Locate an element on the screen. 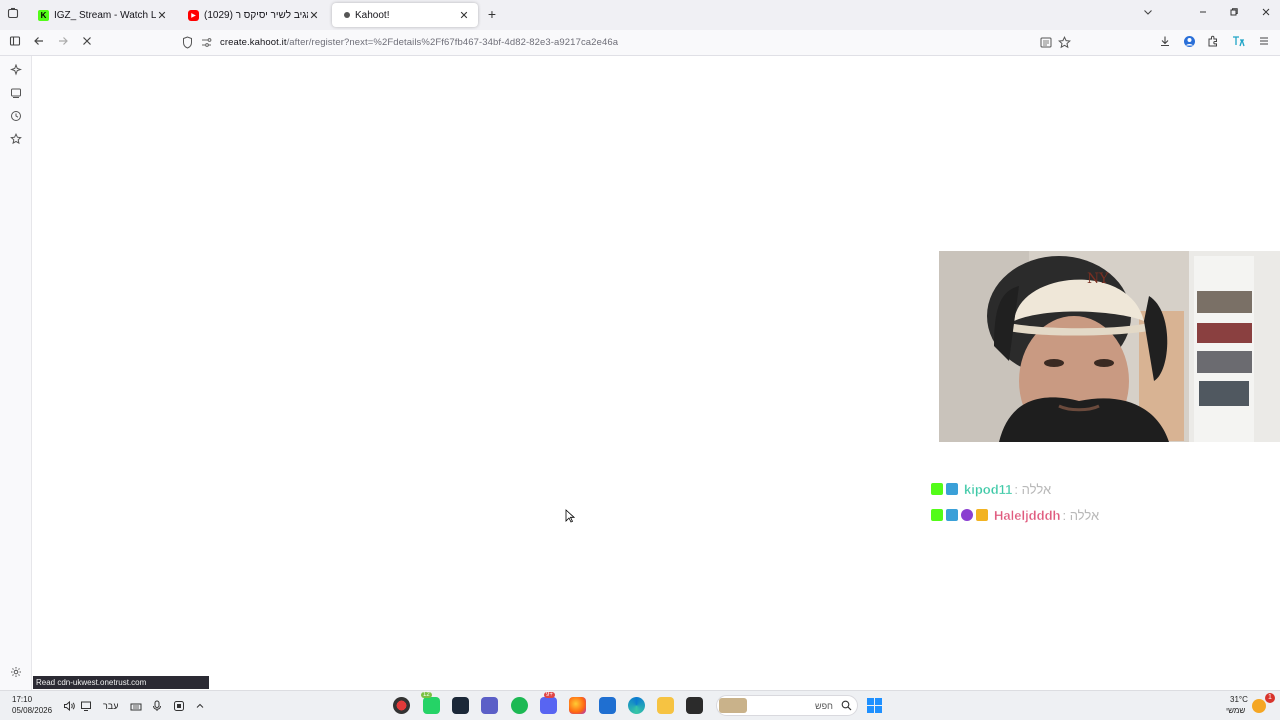 This screenshot has width=1280, height=720. tab-overview-icon is located at coordinates (13, 14).